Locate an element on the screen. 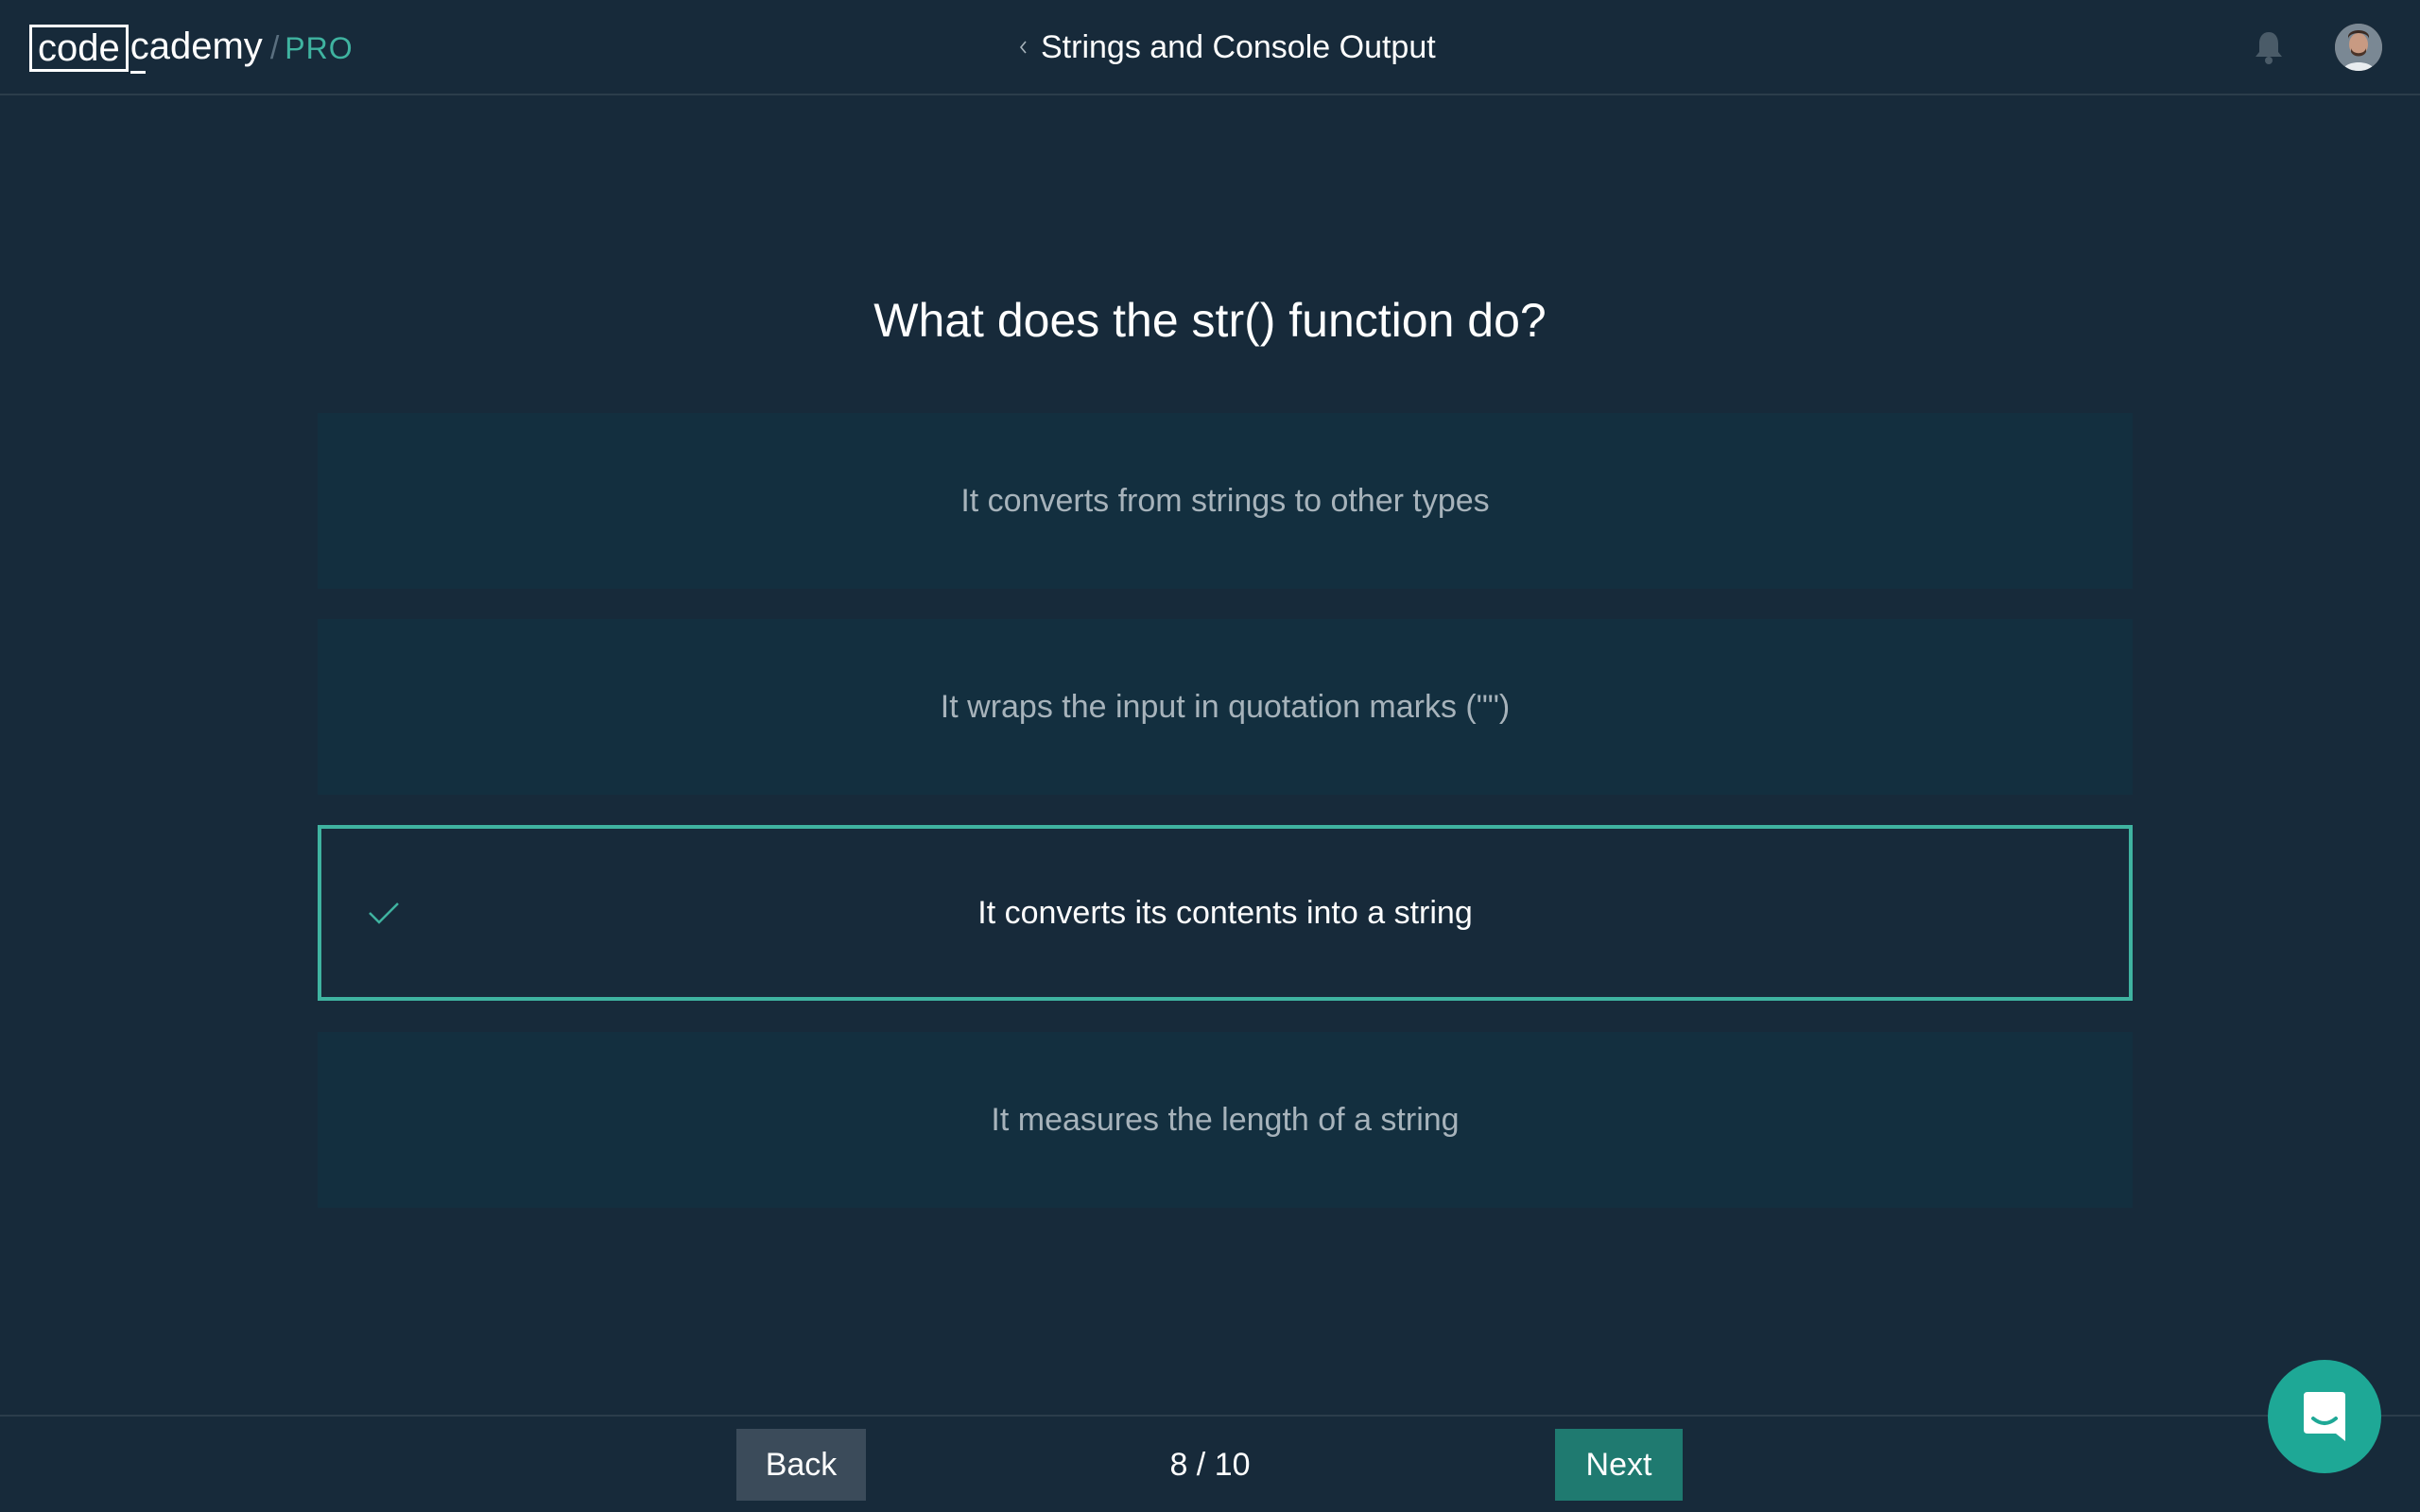  chat-support-button is located at coordinates (2324, 1416).